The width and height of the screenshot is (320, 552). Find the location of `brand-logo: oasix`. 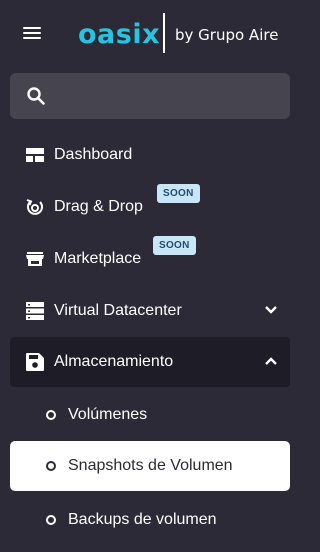

brand-logo: oasix is located at coordinates (119, 34).